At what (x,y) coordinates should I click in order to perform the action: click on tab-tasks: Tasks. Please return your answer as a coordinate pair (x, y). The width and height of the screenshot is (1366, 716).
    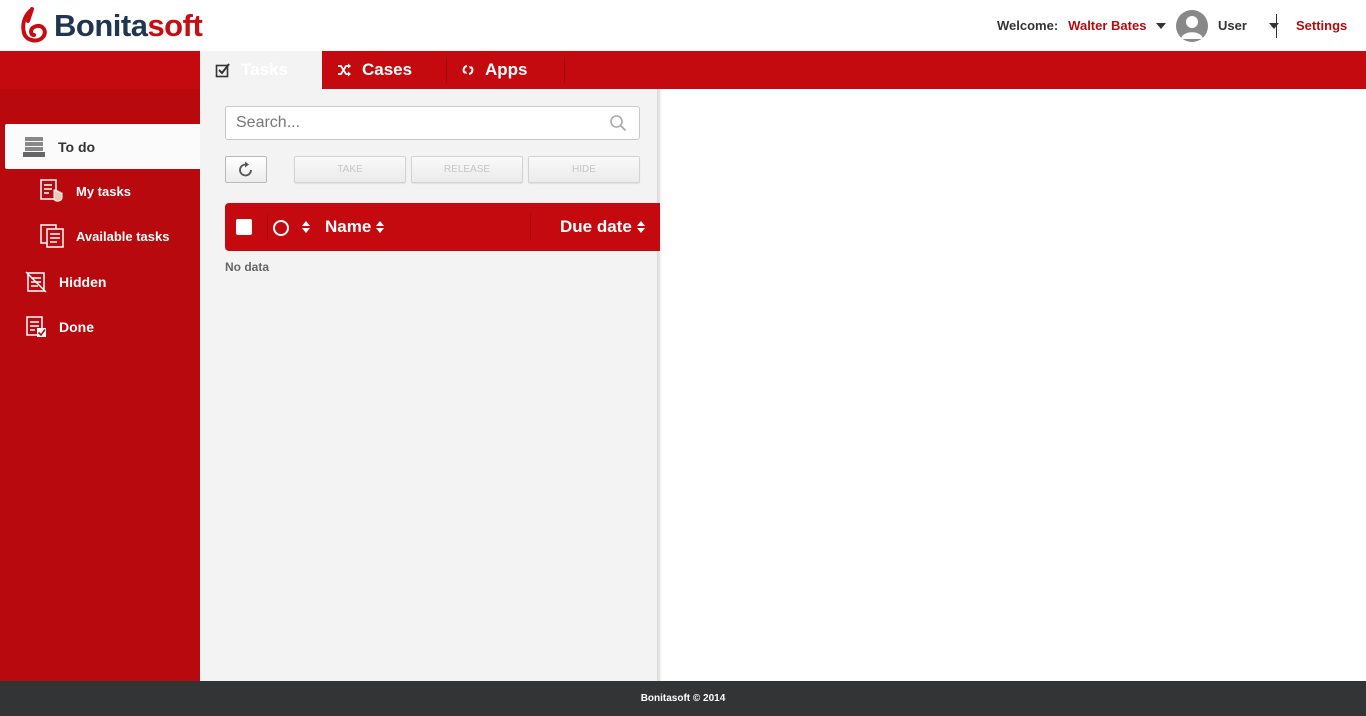
    Looking at the image, I should click on (261, 70).